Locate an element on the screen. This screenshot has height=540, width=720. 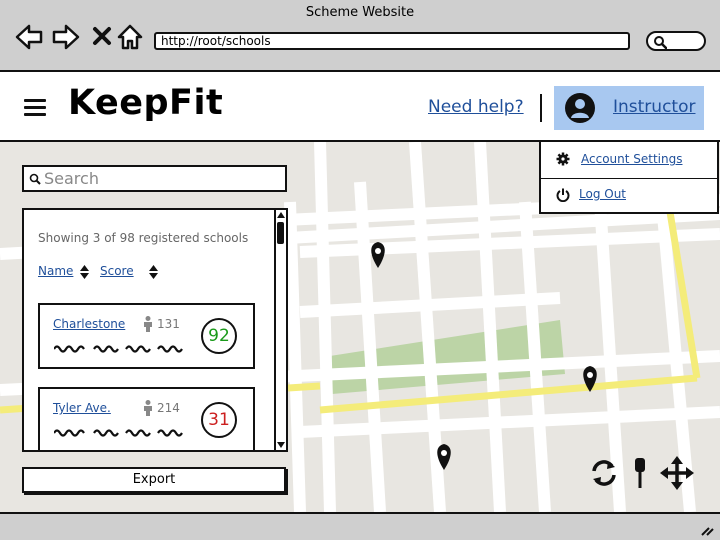
pin-drop-icon is located at coordinates (640, 473).